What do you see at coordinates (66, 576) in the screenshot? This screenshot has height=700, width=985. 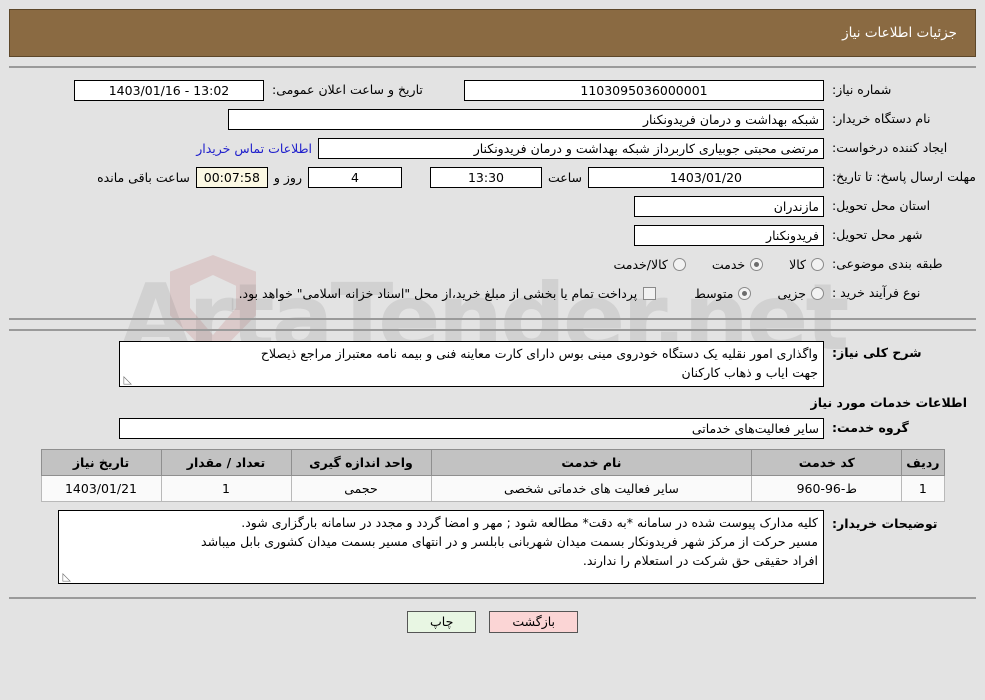 I see `resize-grip-icon-notes: ◺` at bounding box center [66, 576].